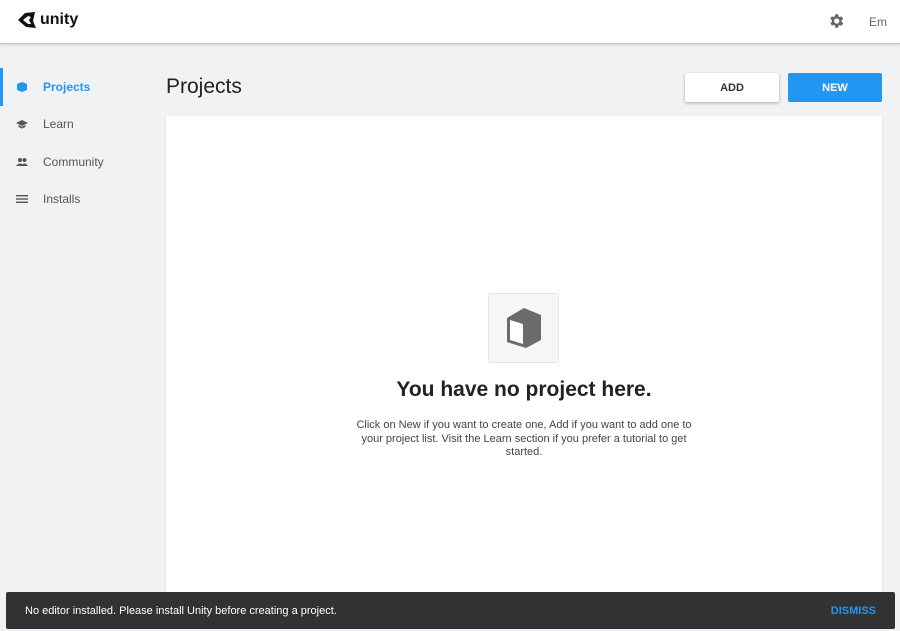  What do you see at coordinates (450, 22) in the screenshot?
I see `header-bar: unity Em` at bounding box center [450, 22].